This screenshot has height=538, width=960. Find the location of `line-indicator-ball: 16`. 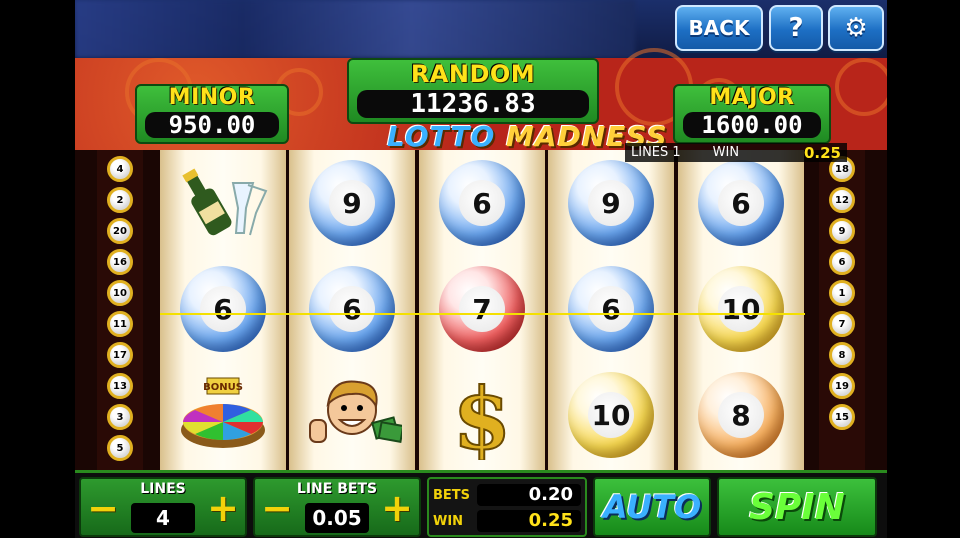

line-indicator-ball: 16 is located at coordinates (120, 262).